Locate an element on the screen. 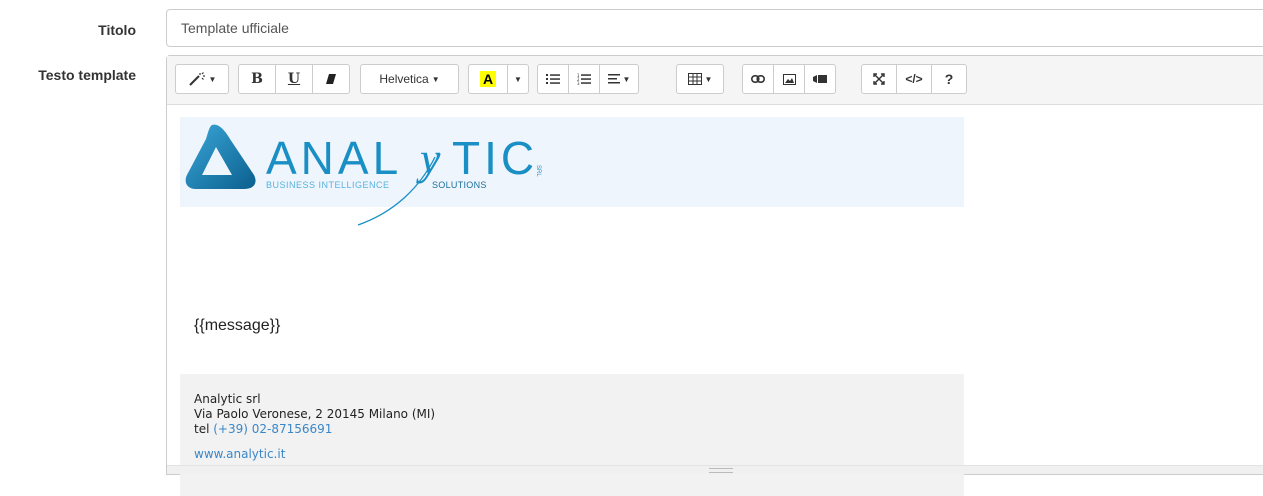 This screenshot has height=496, width=1263. align-dropdown-button: ▼ is located at coordinates (619, 79).